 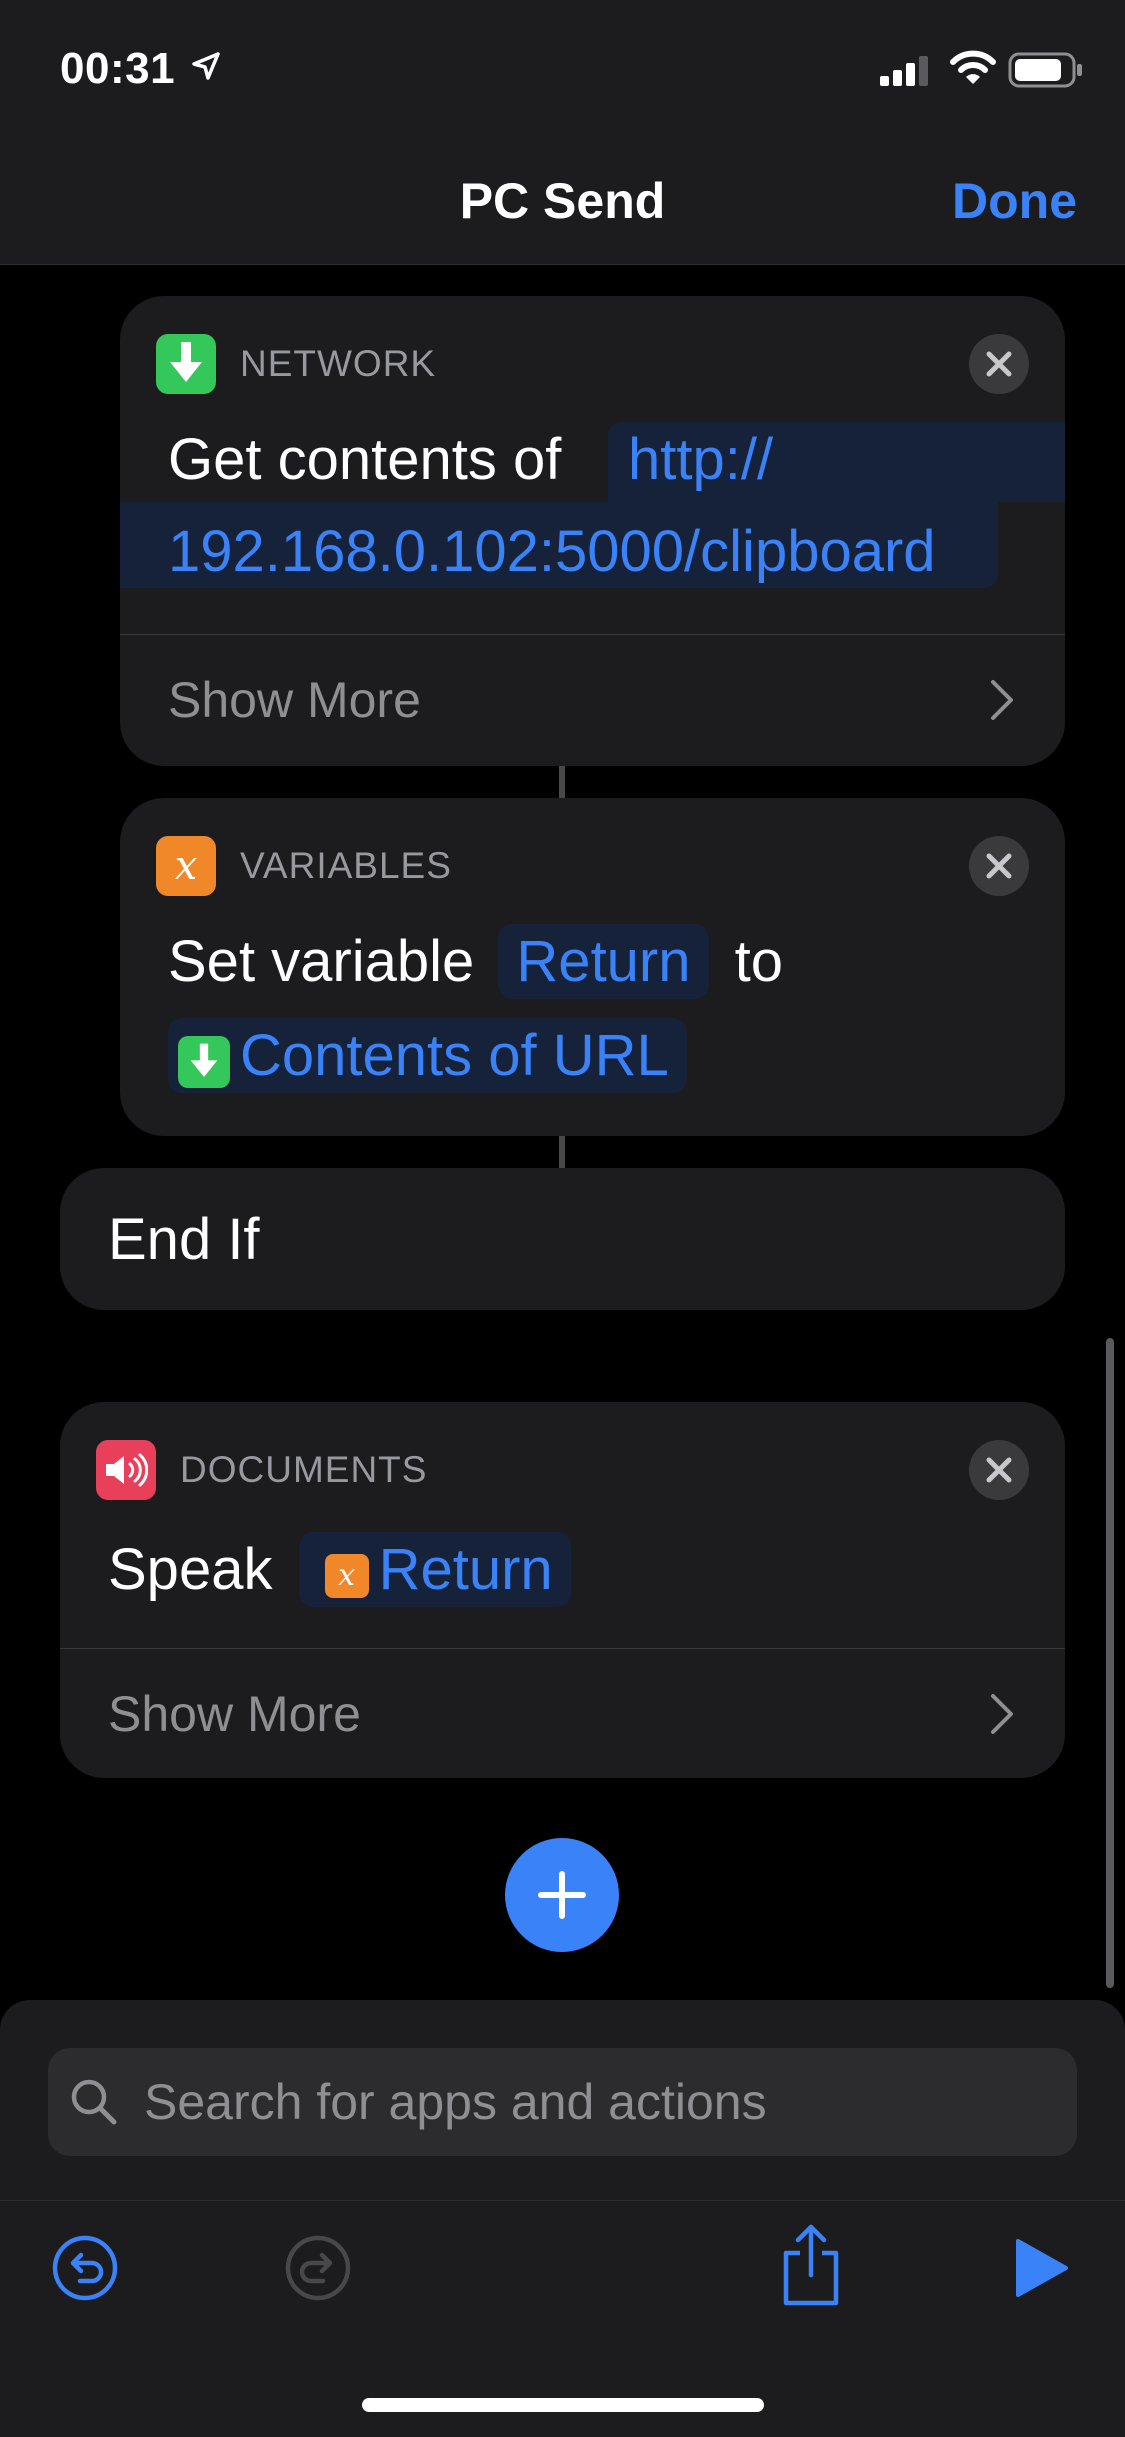 What do you see at coordinates (126, 1470) in the screenshot?
I see `speaker-icon` at bounding box center [126, 1470].